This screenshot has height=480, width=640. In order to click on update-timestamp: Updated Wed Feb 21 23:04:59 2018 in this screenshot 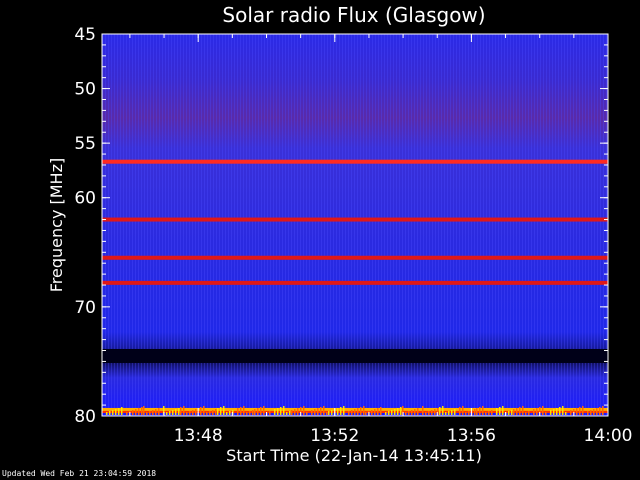, I will do `click(79, 473)`.